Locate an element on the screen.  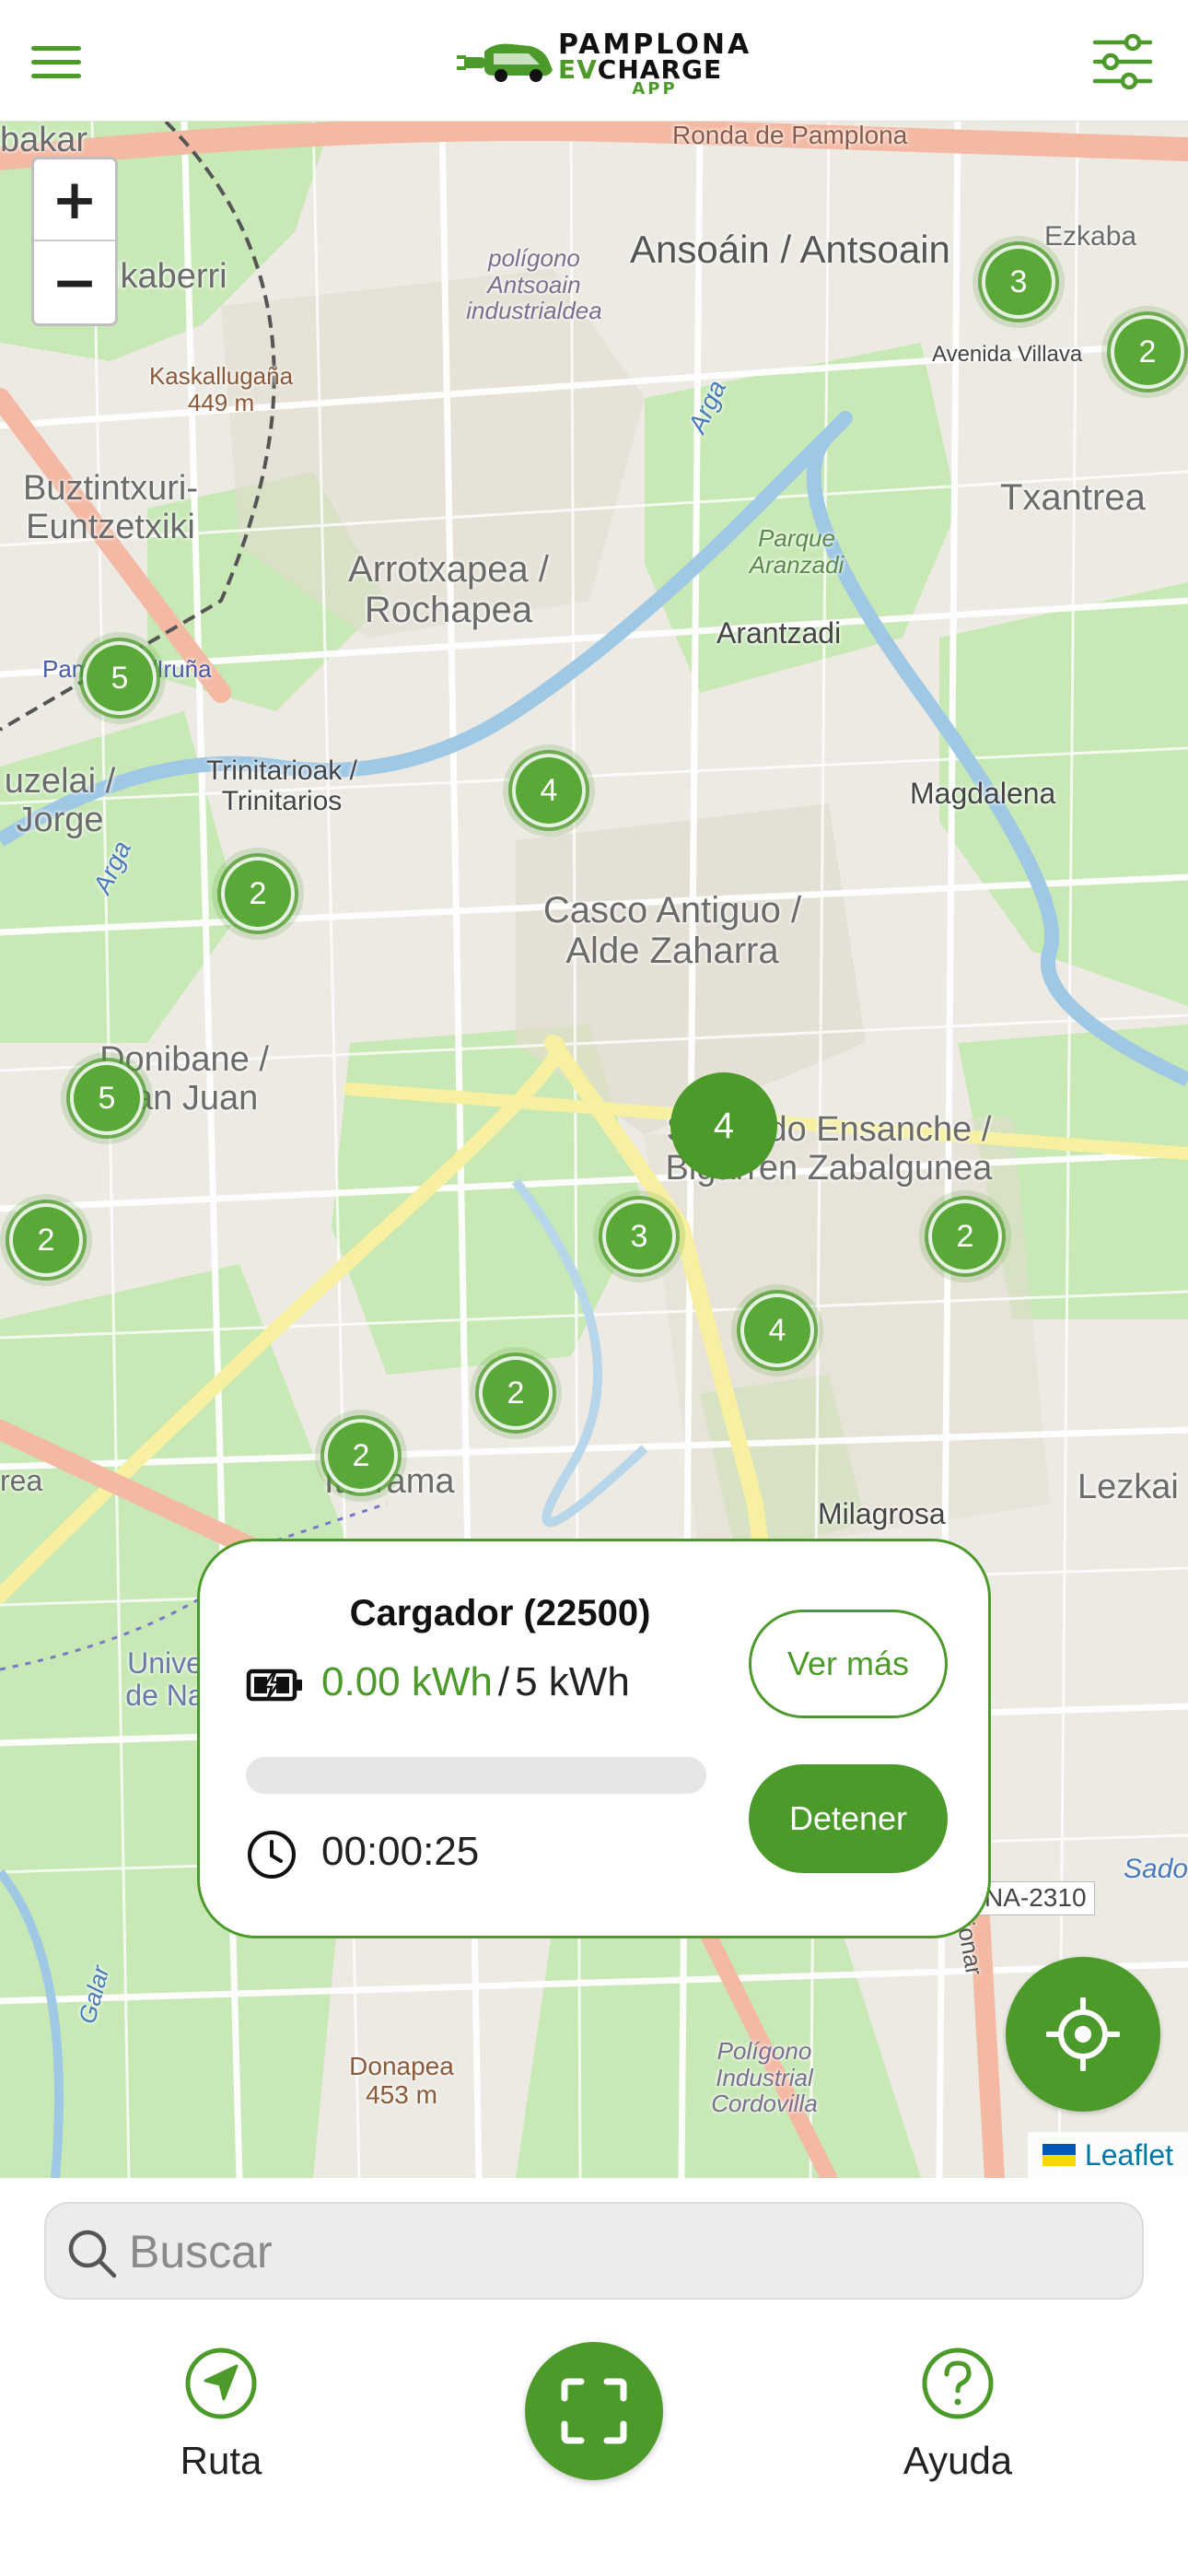
nav-help-label: Ayuda is located at coordinates (958, 2460).